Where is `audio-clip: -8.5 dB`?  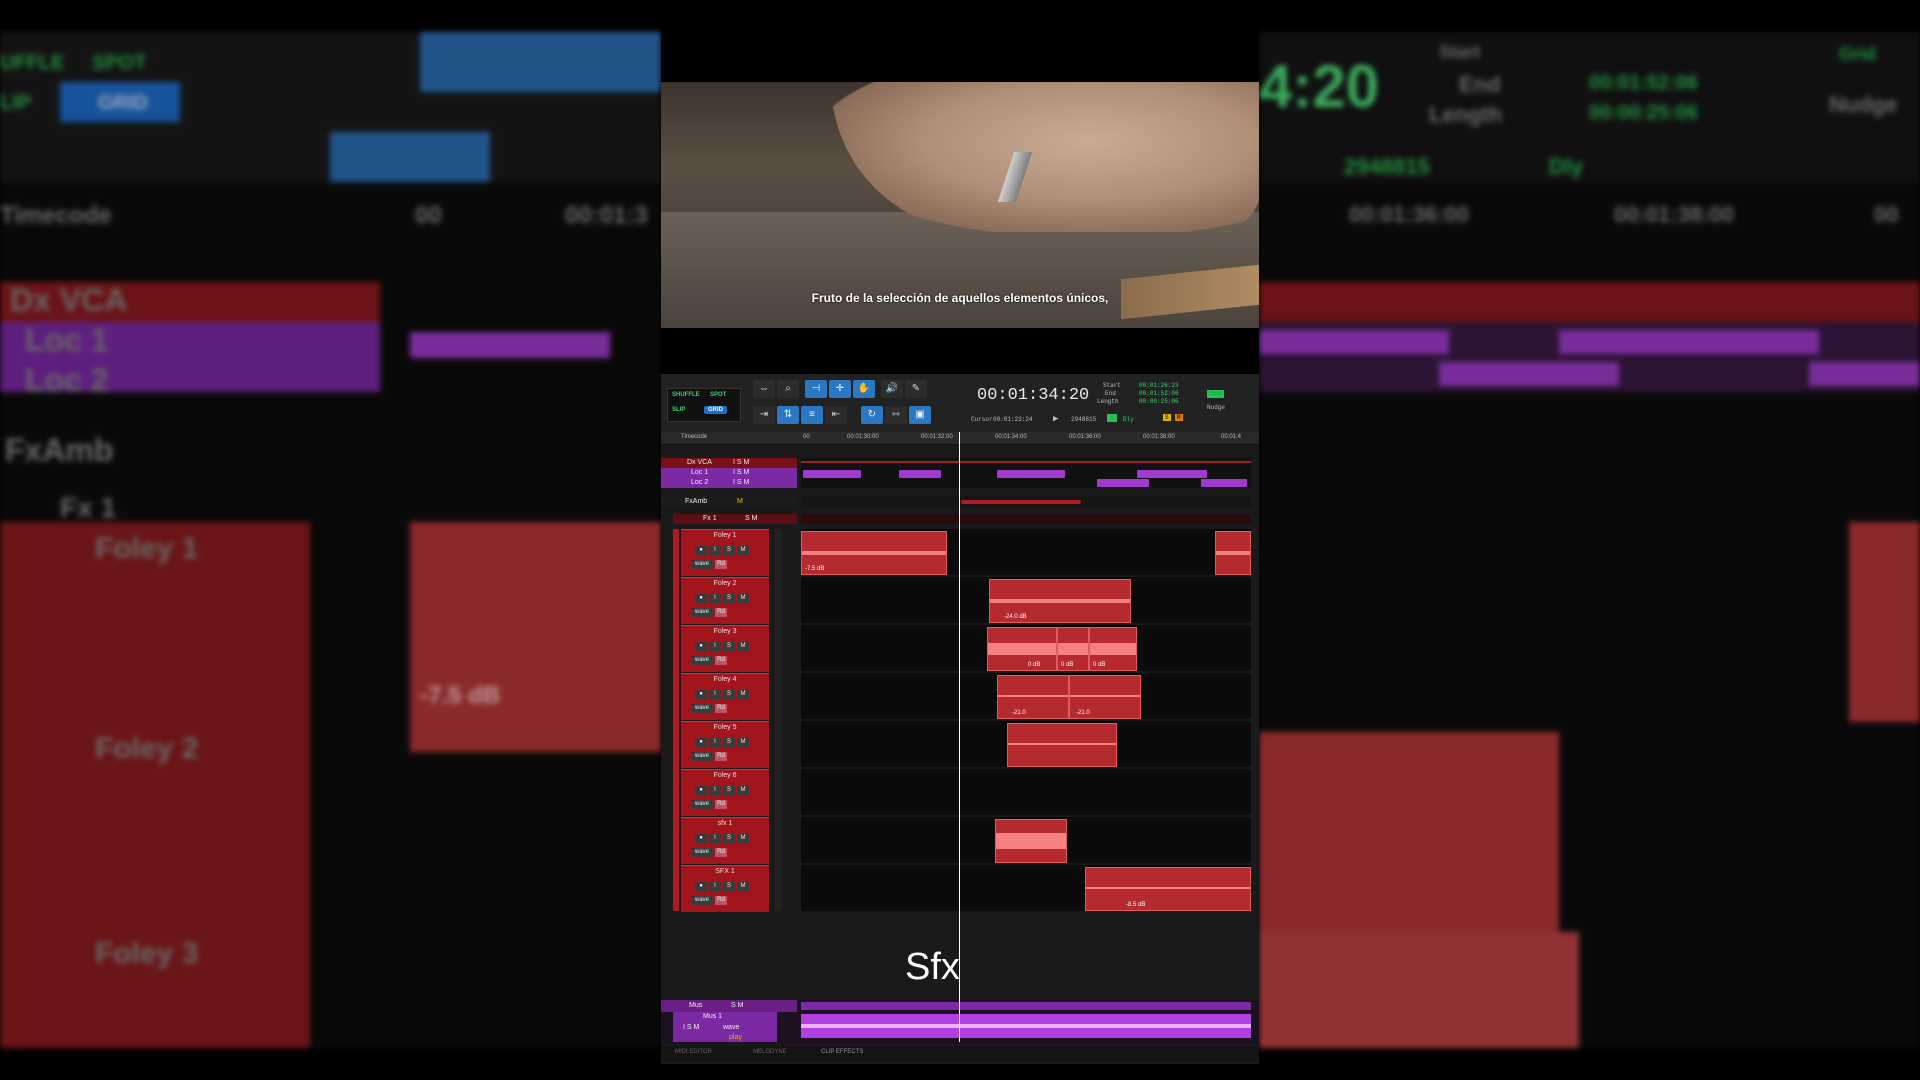
audio-clip: -8.5 dB is located at coordinates (1168, 889).